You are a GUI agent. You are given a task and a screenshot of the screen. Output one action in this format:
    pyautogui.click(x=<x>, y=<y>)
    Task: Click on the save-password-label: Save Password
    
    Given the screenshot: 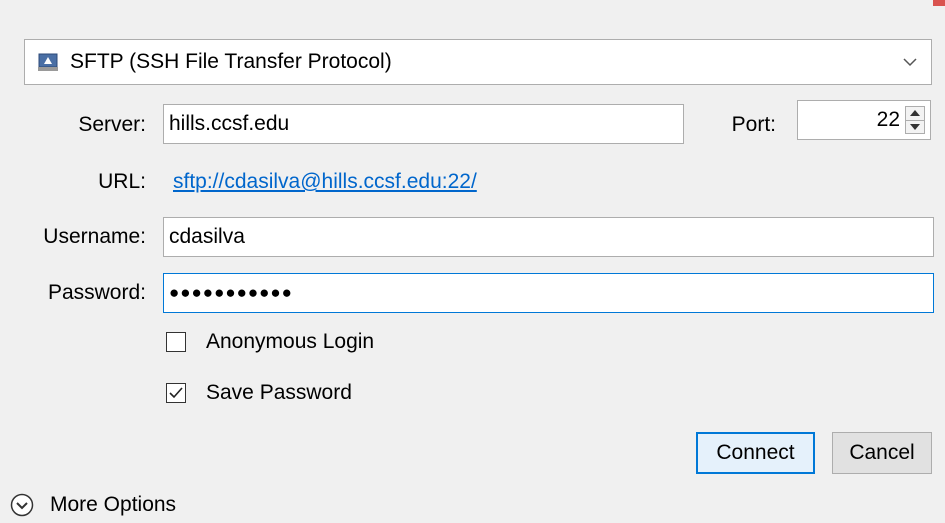 What is the action you would take?
    pyautogui.click(x=279, y=392)
    